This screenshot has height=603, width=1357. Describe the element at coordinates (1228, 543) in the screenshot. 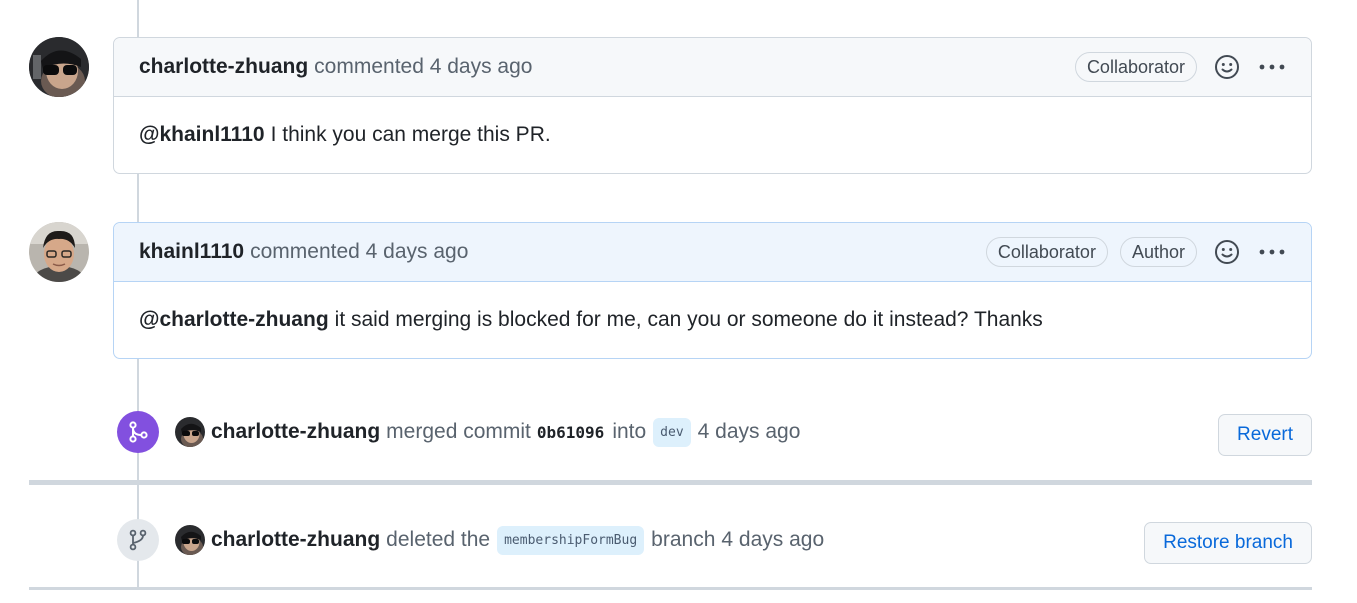

I see `restore-branch-button: Restore branch` at that location.